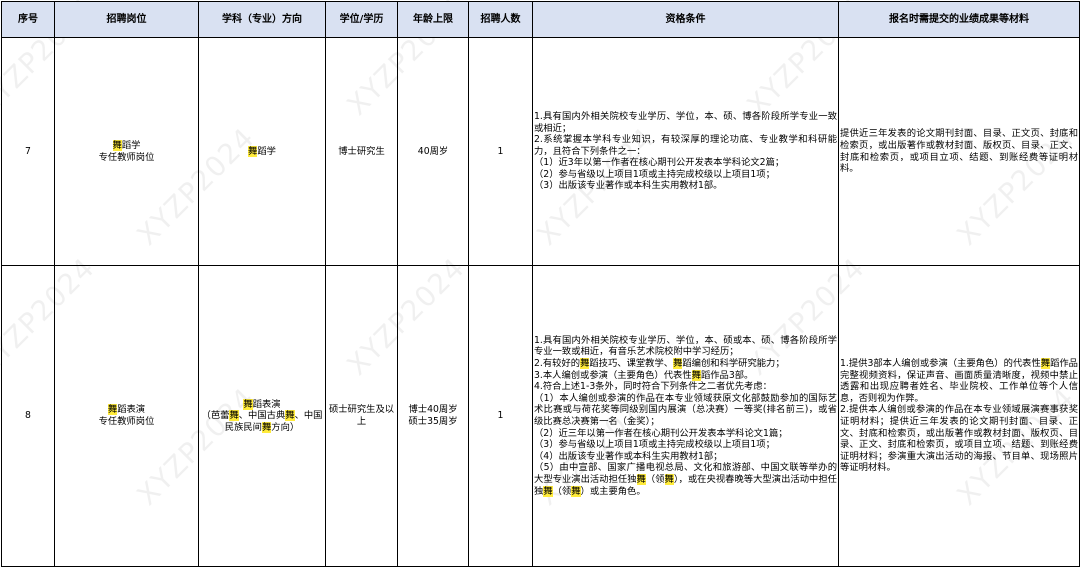  What do you see at coordinates (28, 151) in the screenshot?
I see `cell-seq: 7` at bounding box center [28, 151].